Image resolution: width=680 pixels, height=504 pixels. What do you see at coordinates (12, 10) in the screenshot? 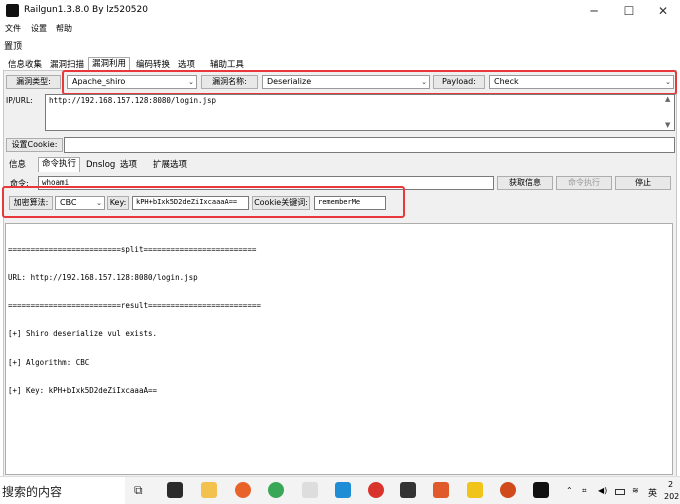
I see `app-icon` at bounding box center [12, 10].